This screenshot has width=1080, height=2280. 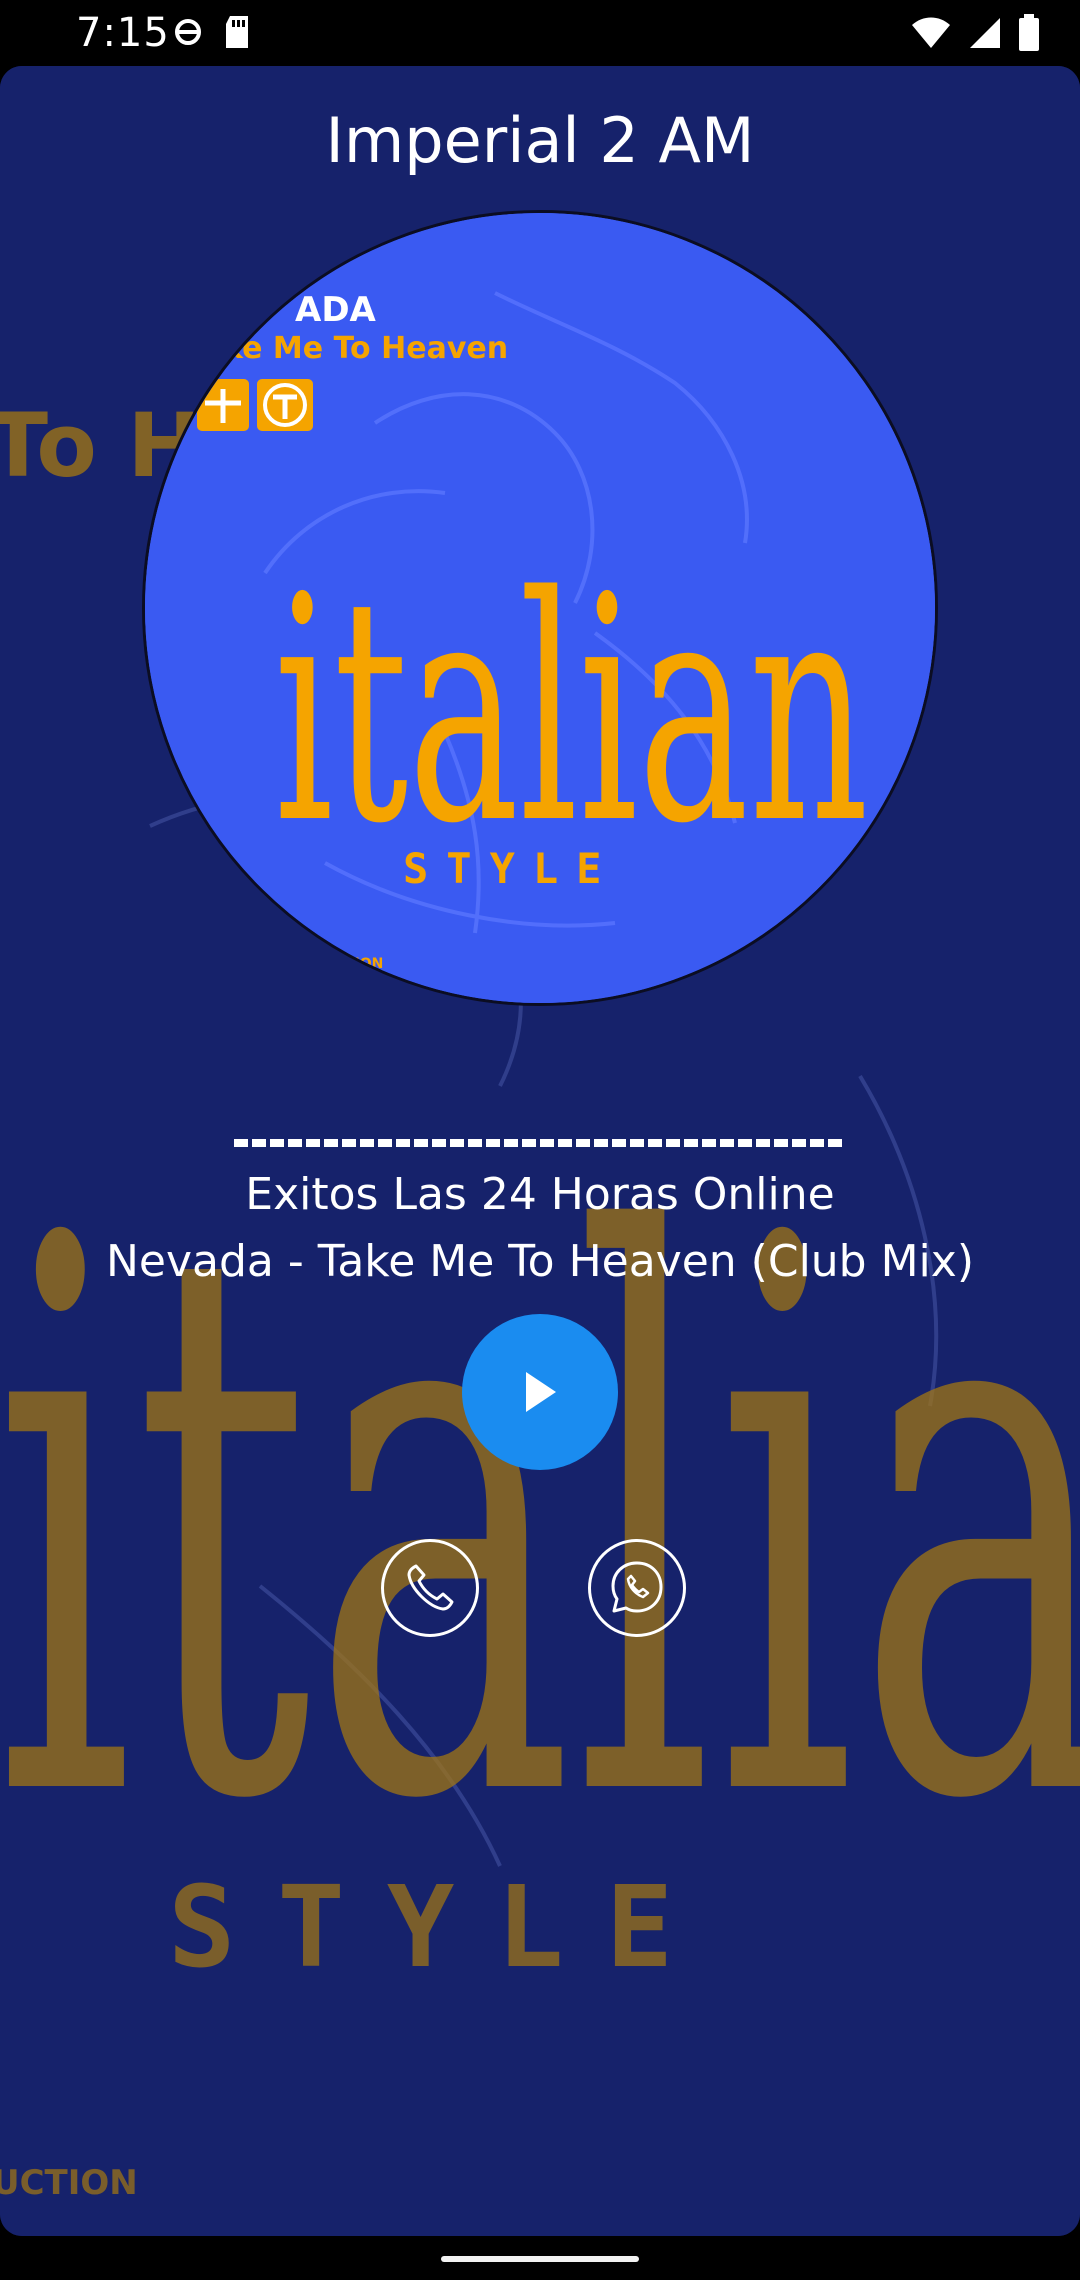 What do you see at coordinates (365, 348) in the screenshot?
I see `cover-title-text: ke Me To Heaven` at bounding box center [365, 348].